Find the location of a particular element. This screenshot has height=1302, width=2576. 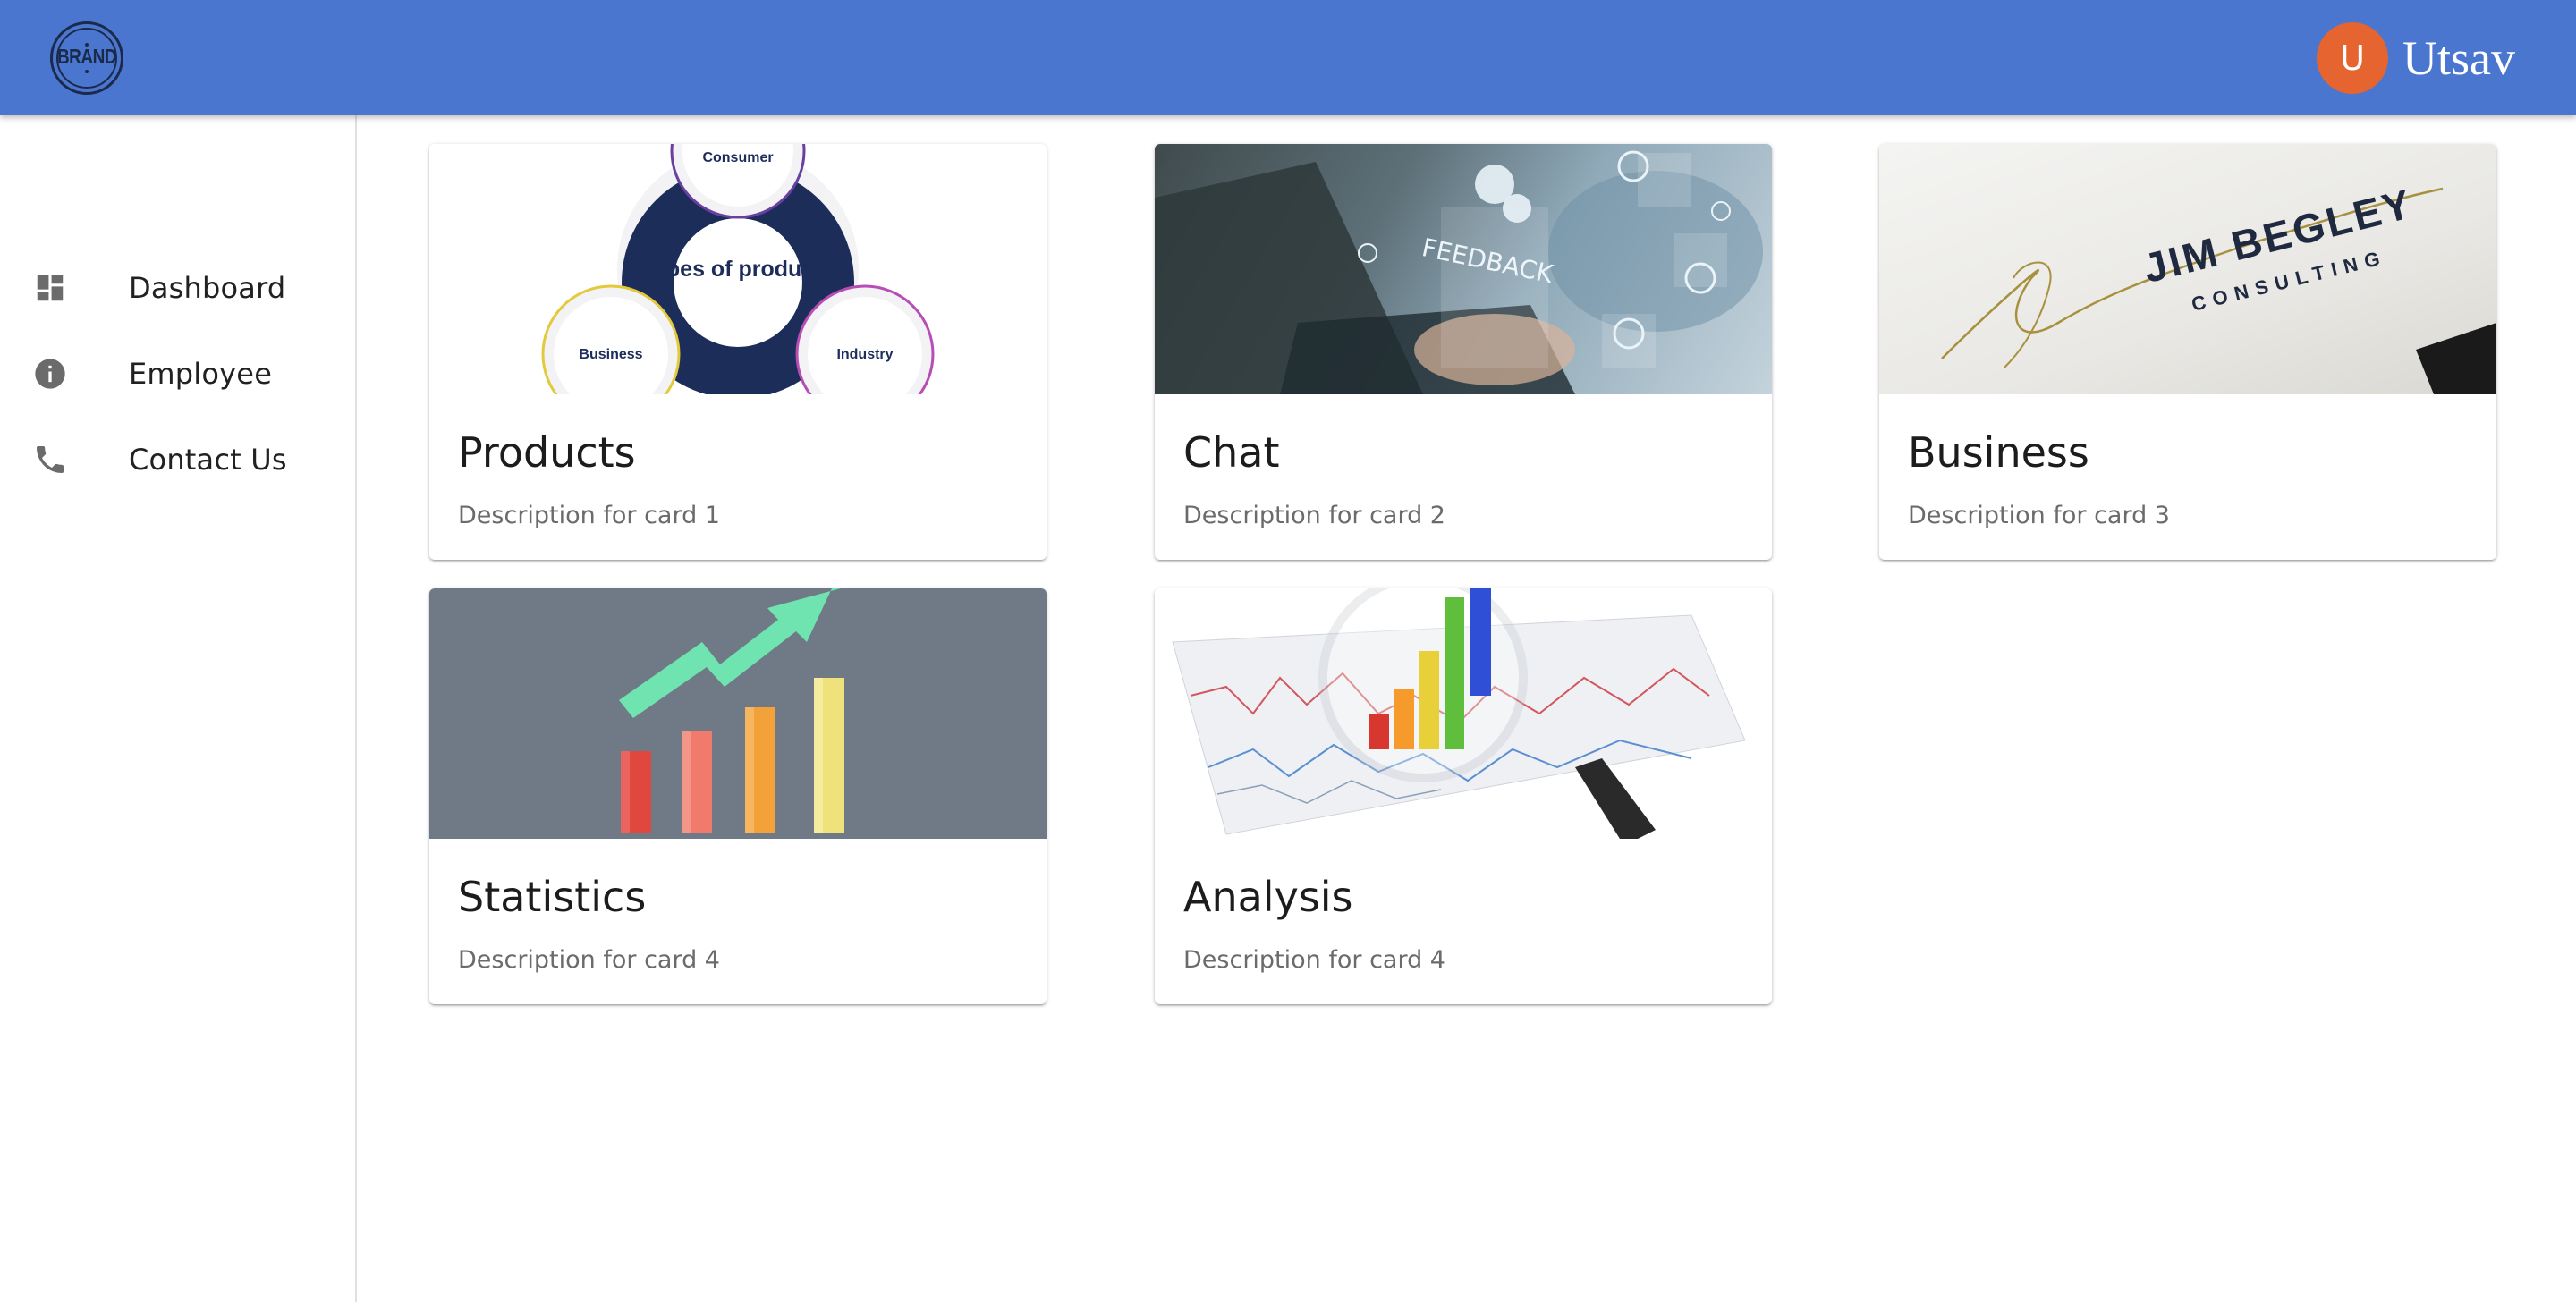

sidebar: Dashboard Employee Contact Us is located at coordinates (178, 708).